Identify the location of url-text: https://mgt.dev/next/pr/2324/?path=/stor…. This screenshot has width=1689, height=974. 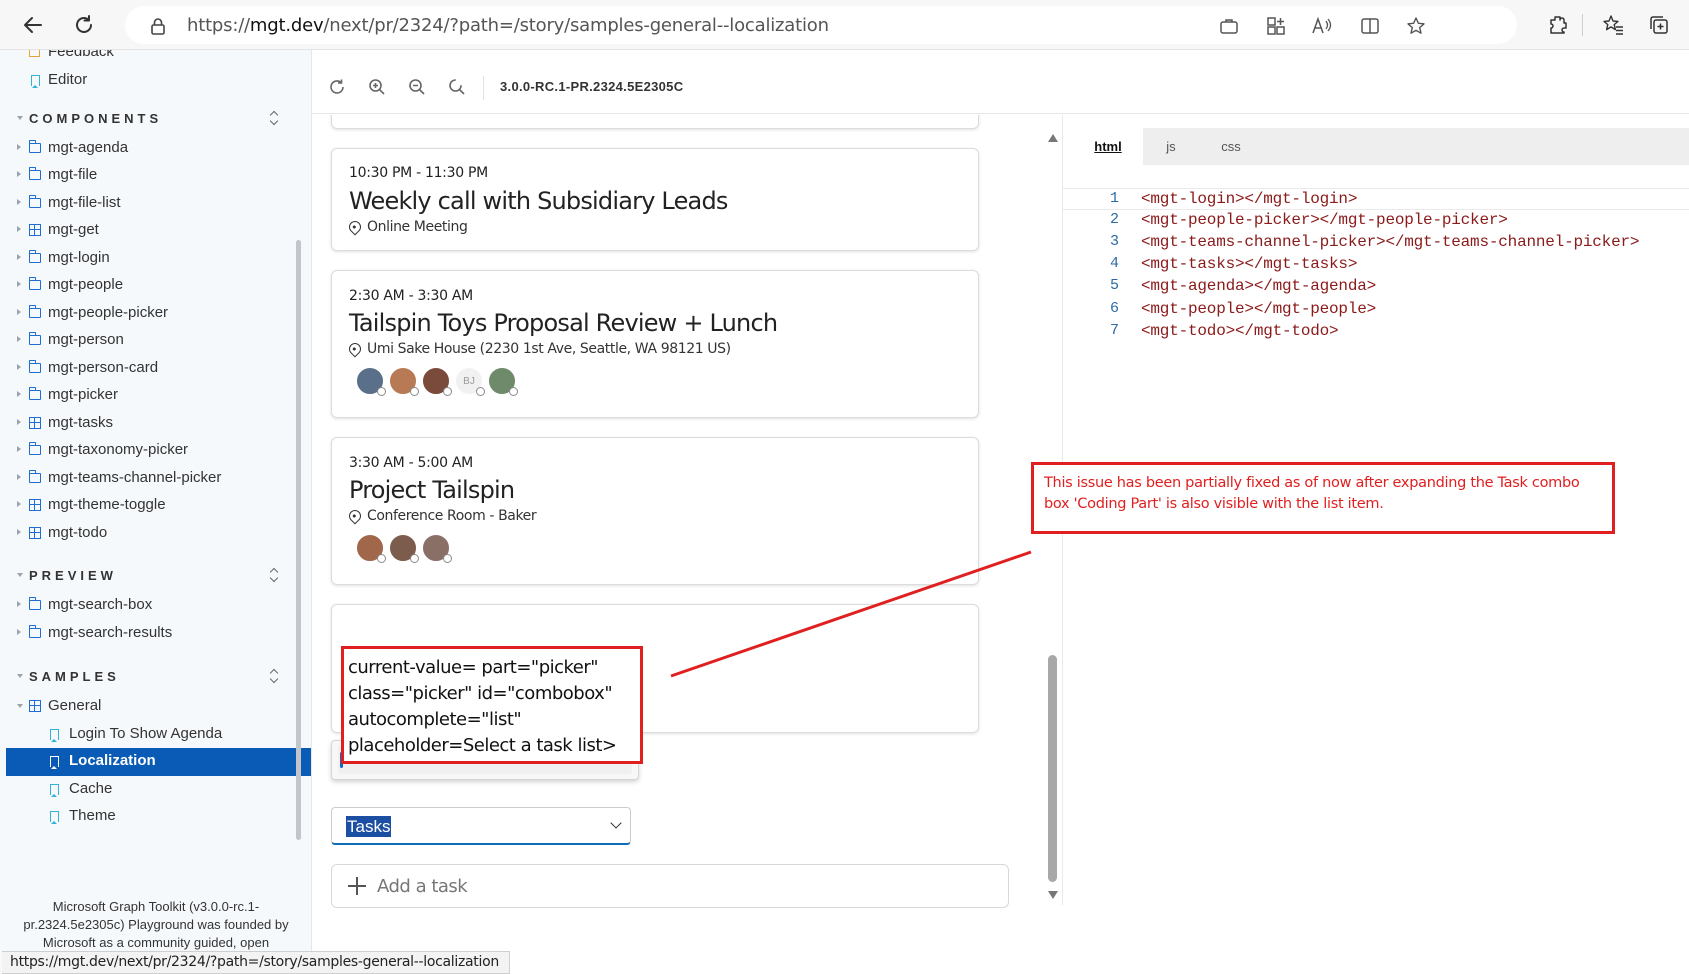
(508, 25).